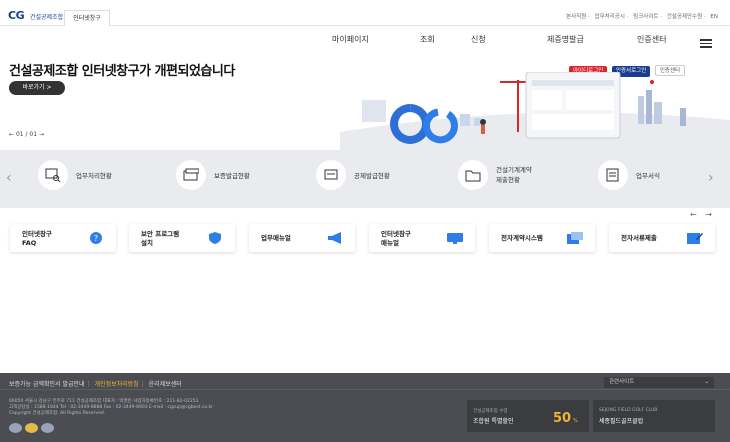 The width and height of the screenshot is (730, 442). I want to click on utility-links: 본사직원 · 업무처리공시 · 링크사이트 · 건설공제안수원 · EN, so click(642, 17).